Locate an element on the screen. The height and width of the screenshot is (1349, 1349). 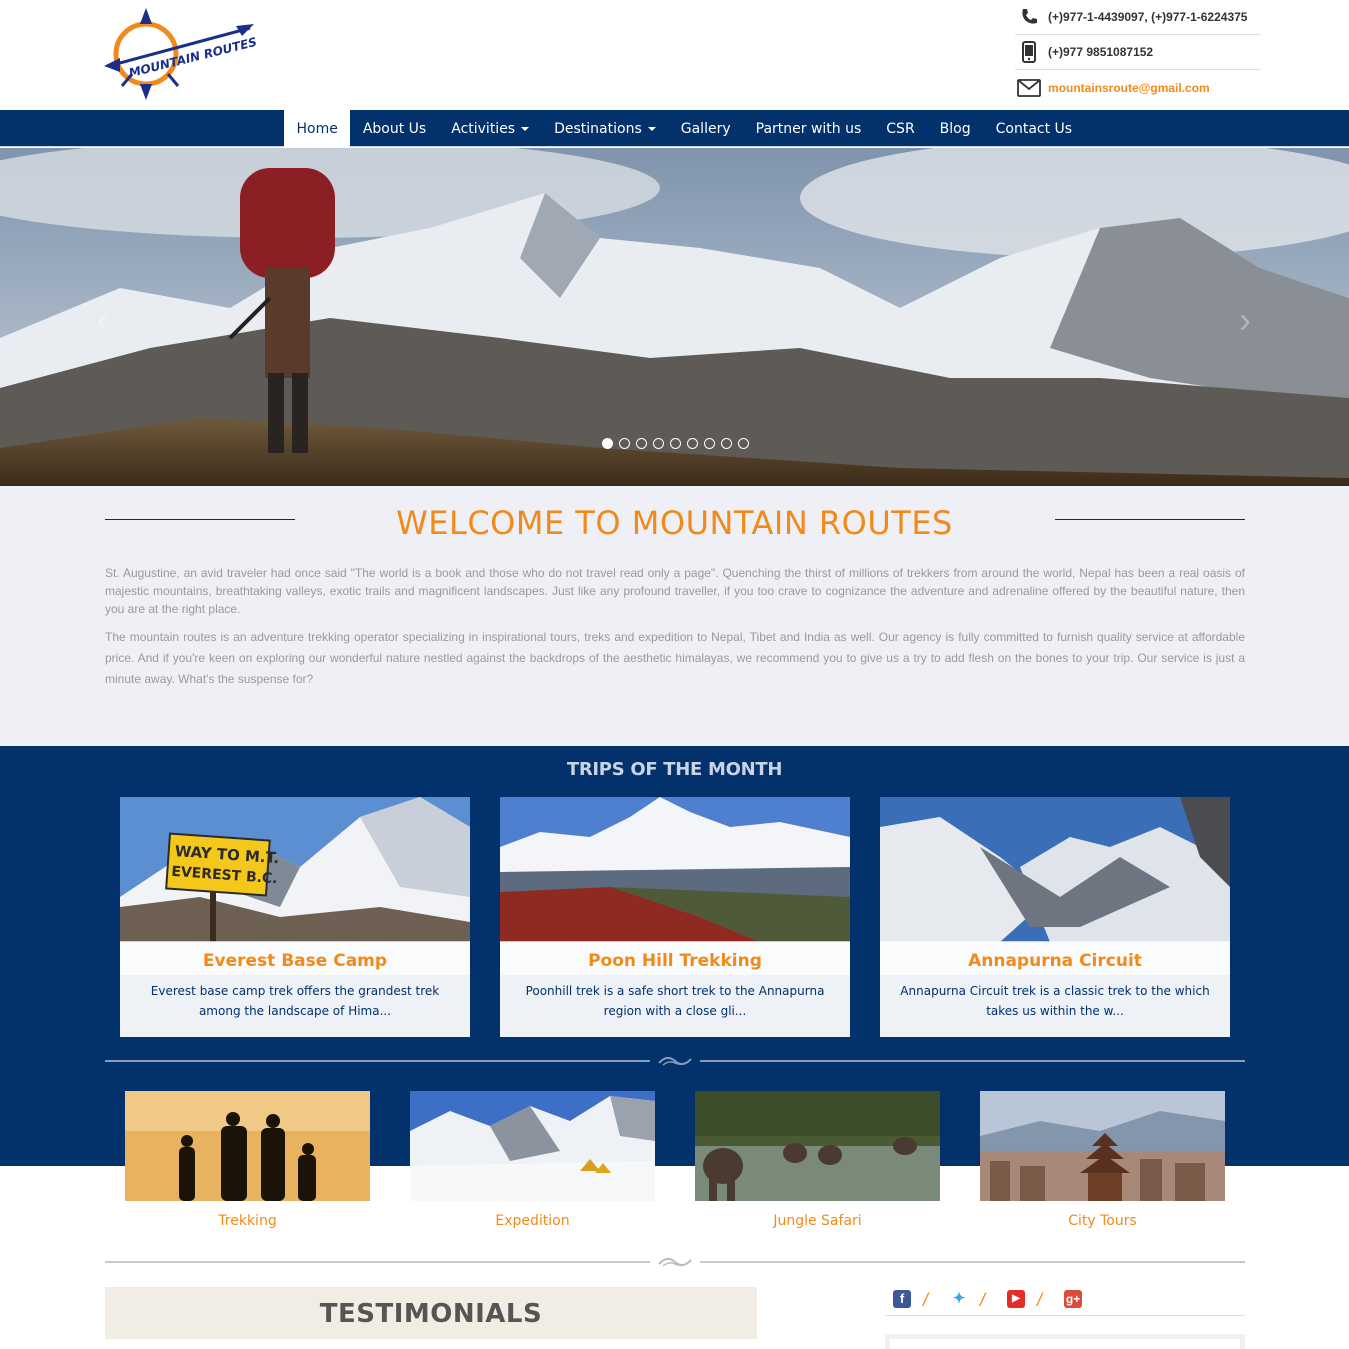
nav-item-contact-us: Contact Us is located at coordinates (1033, 128).